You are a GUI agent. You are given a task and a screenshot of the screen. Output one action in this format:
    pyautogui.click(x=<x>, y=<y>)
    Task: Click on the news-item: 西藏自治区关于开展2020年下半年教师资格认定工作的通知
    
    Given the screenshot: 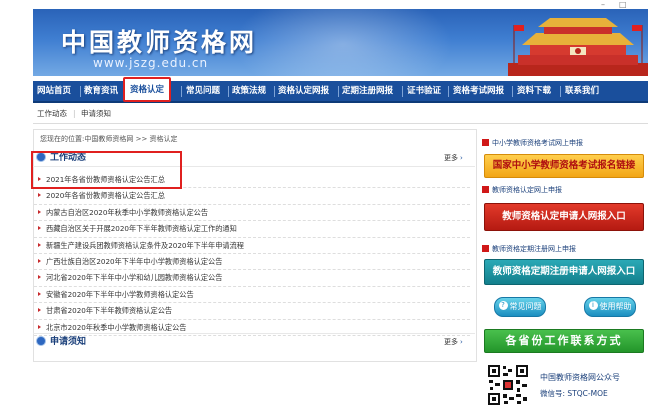 What is the action you would take?
    pyautogui.click(x=252, y=229)
    